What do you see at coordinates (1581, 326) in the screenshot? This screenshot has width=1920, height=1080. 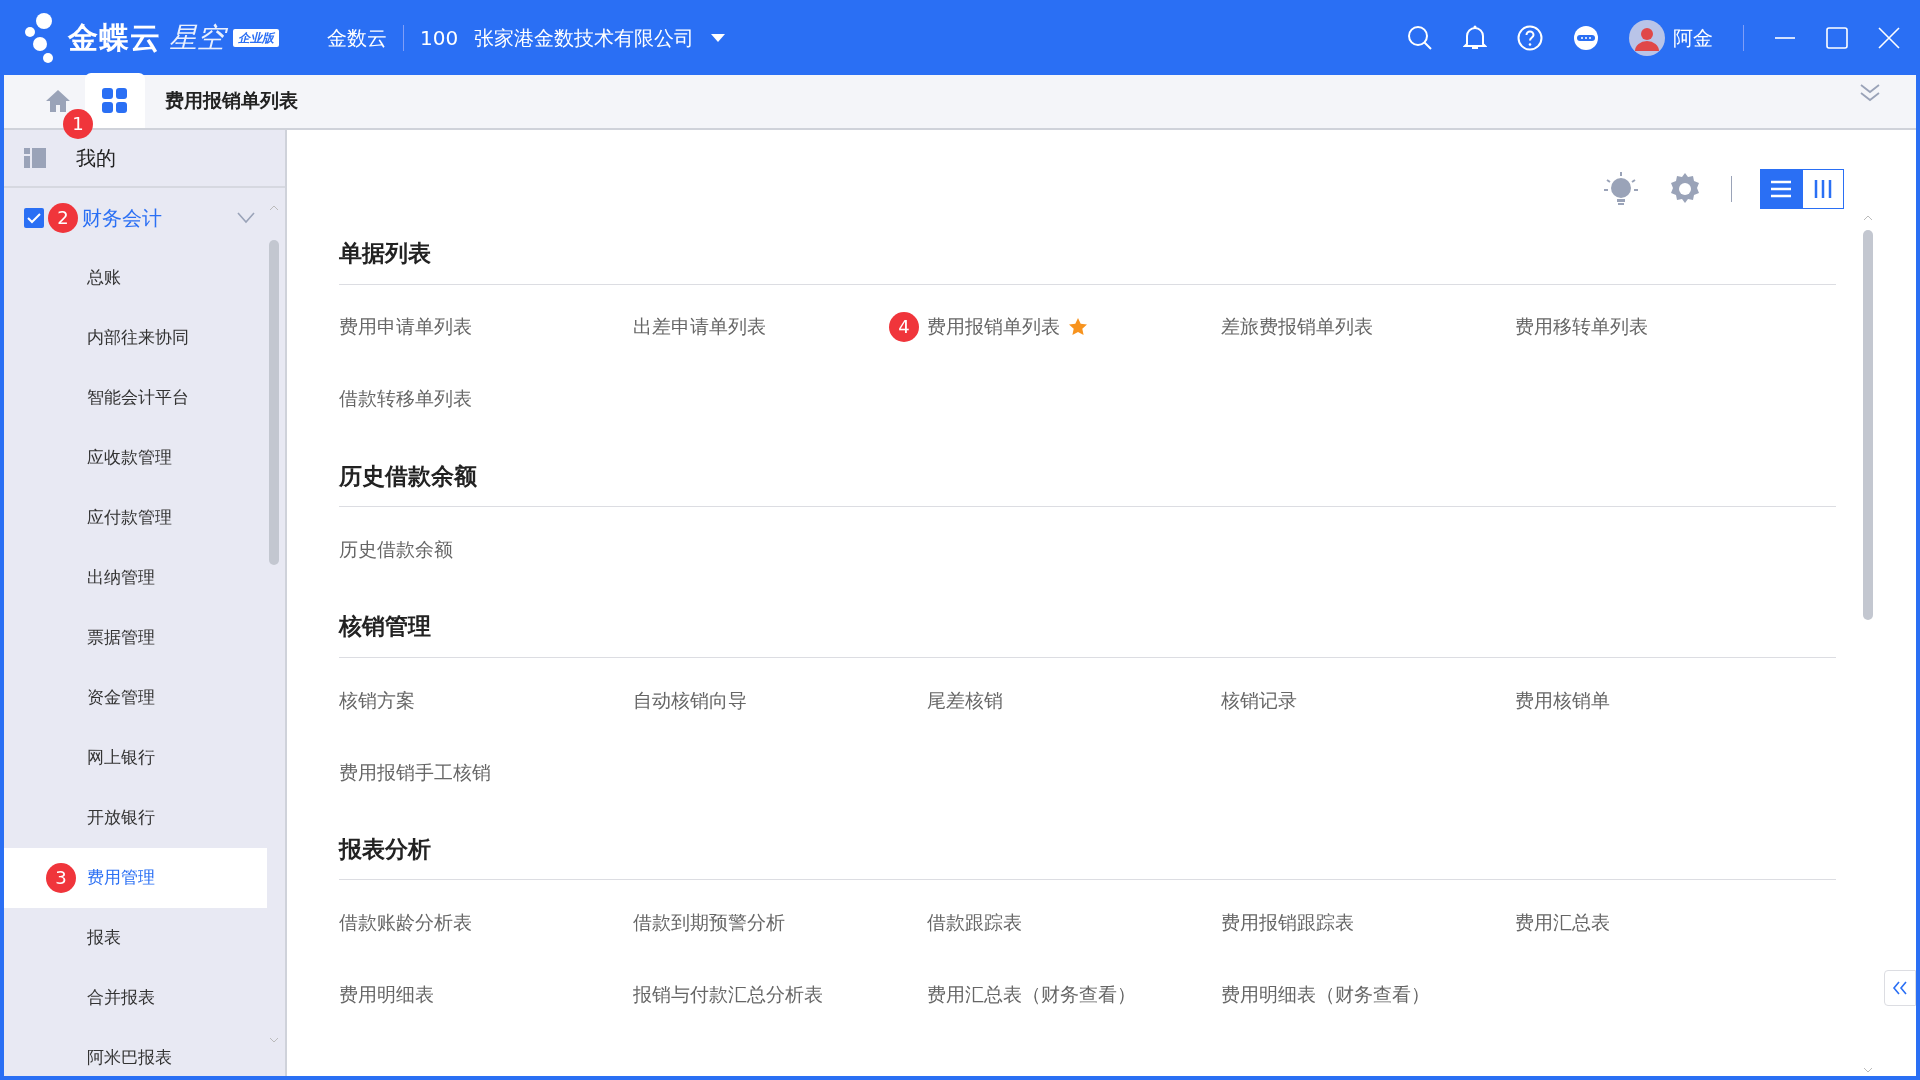 I see `menu-link: 费用移转单列表` at bounding box center [1581, 326].